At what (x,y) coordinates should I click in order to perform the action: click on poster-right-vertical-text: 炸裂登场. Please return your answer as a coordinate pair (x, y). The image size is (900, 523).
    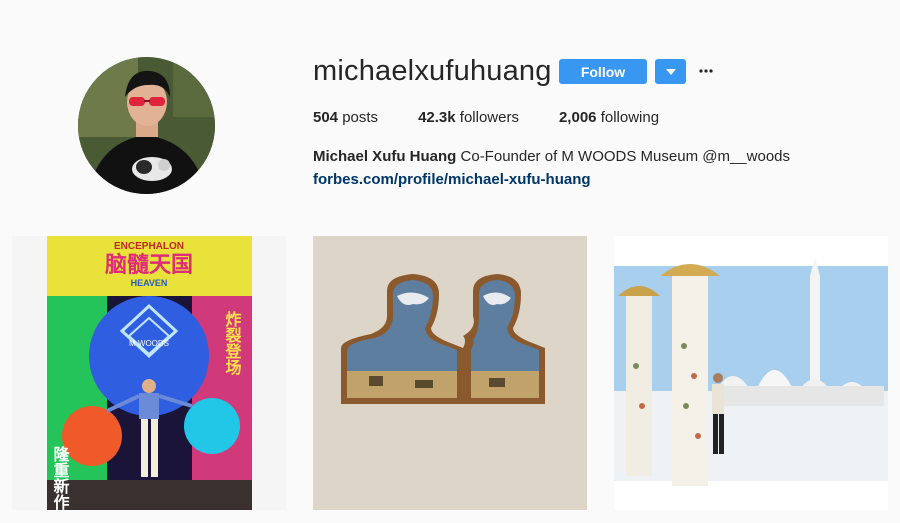
    Looking at the image, I should click on (233, 343).